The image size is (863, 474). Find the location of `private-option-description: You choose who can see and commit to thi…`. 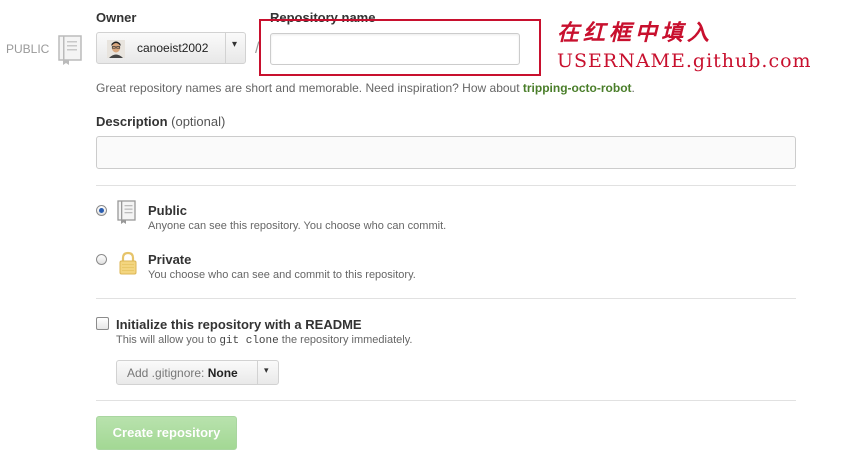

private-option-description: You choose who can see and commit to thi… is located at coordinates (282, 275).